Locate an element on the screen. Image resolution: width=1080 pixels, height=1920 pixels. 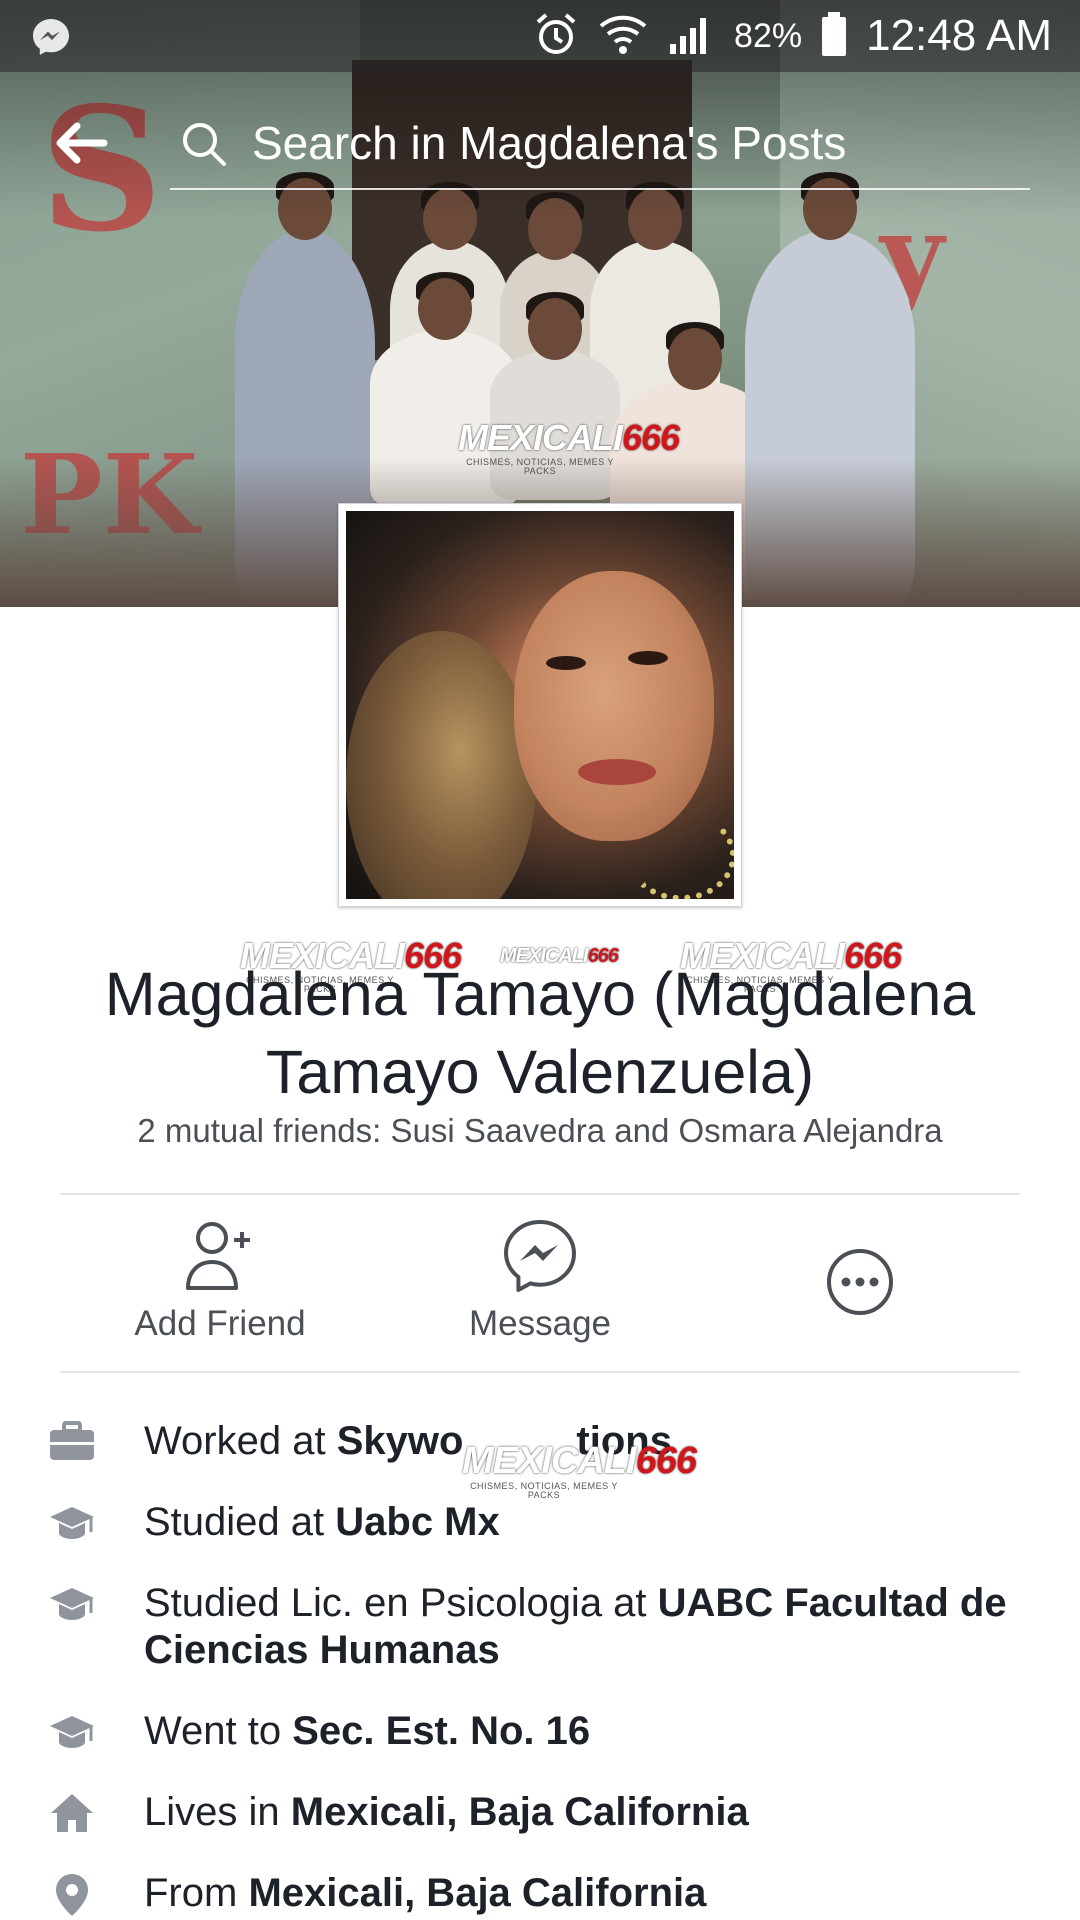
more-options-button is located at coordinates (860, 1284).